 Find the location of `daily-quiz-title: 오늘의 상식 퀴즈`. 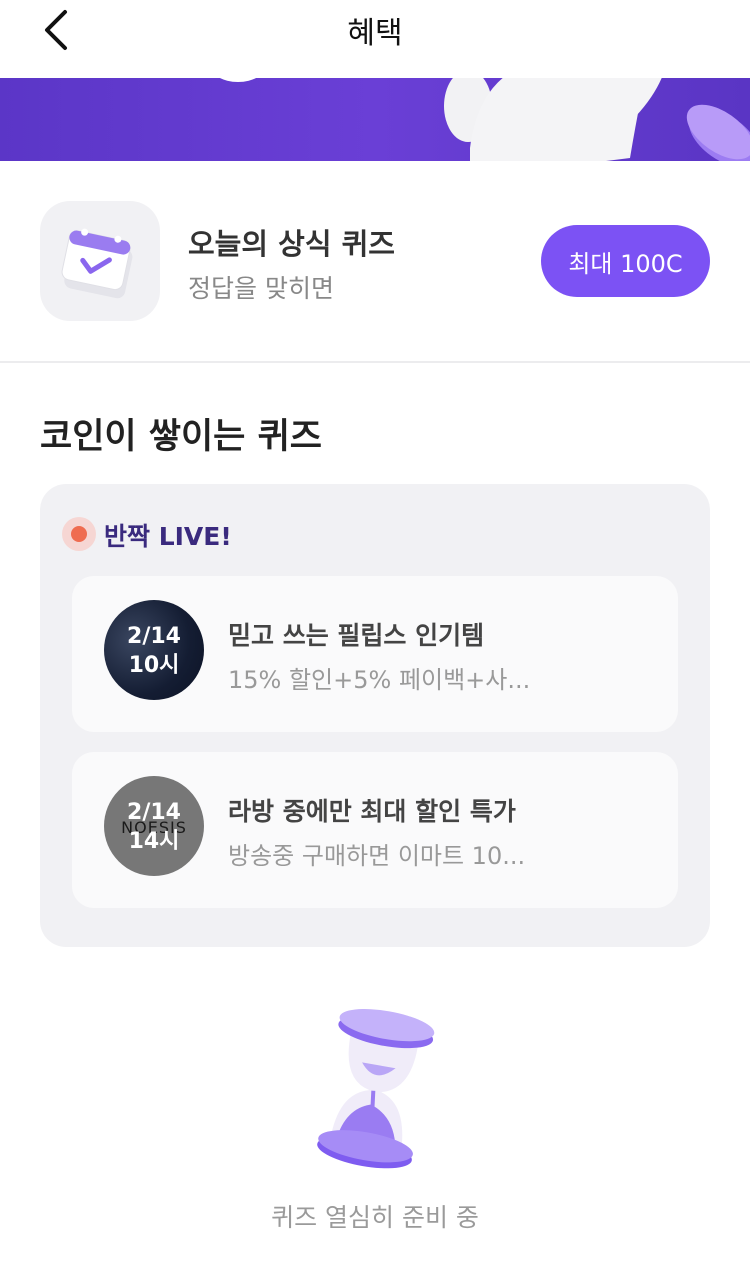

daily-quiz-title: 오늘의 상식 퀴즈 is located at coordinates (291, 244).